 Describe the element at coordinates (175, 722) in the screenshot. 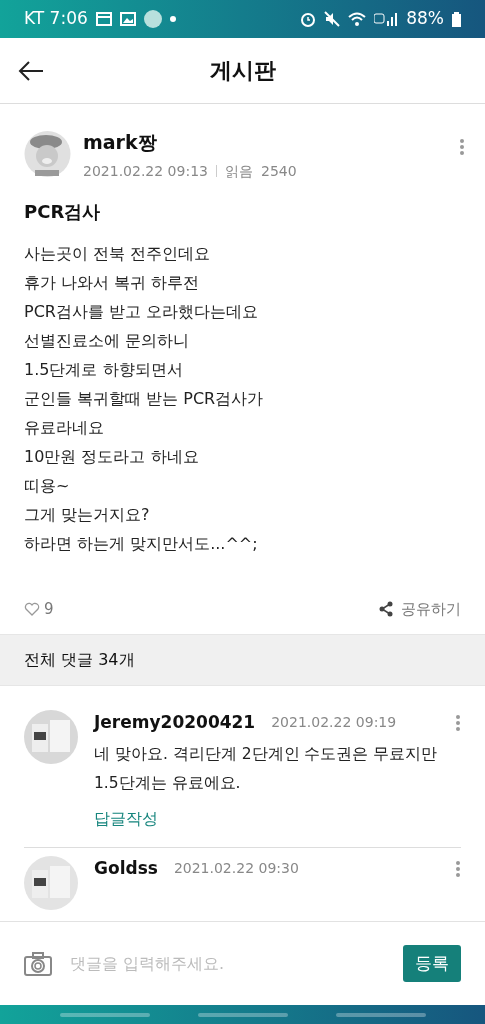

I see `comment-author: Jeremy20200421` at that location.